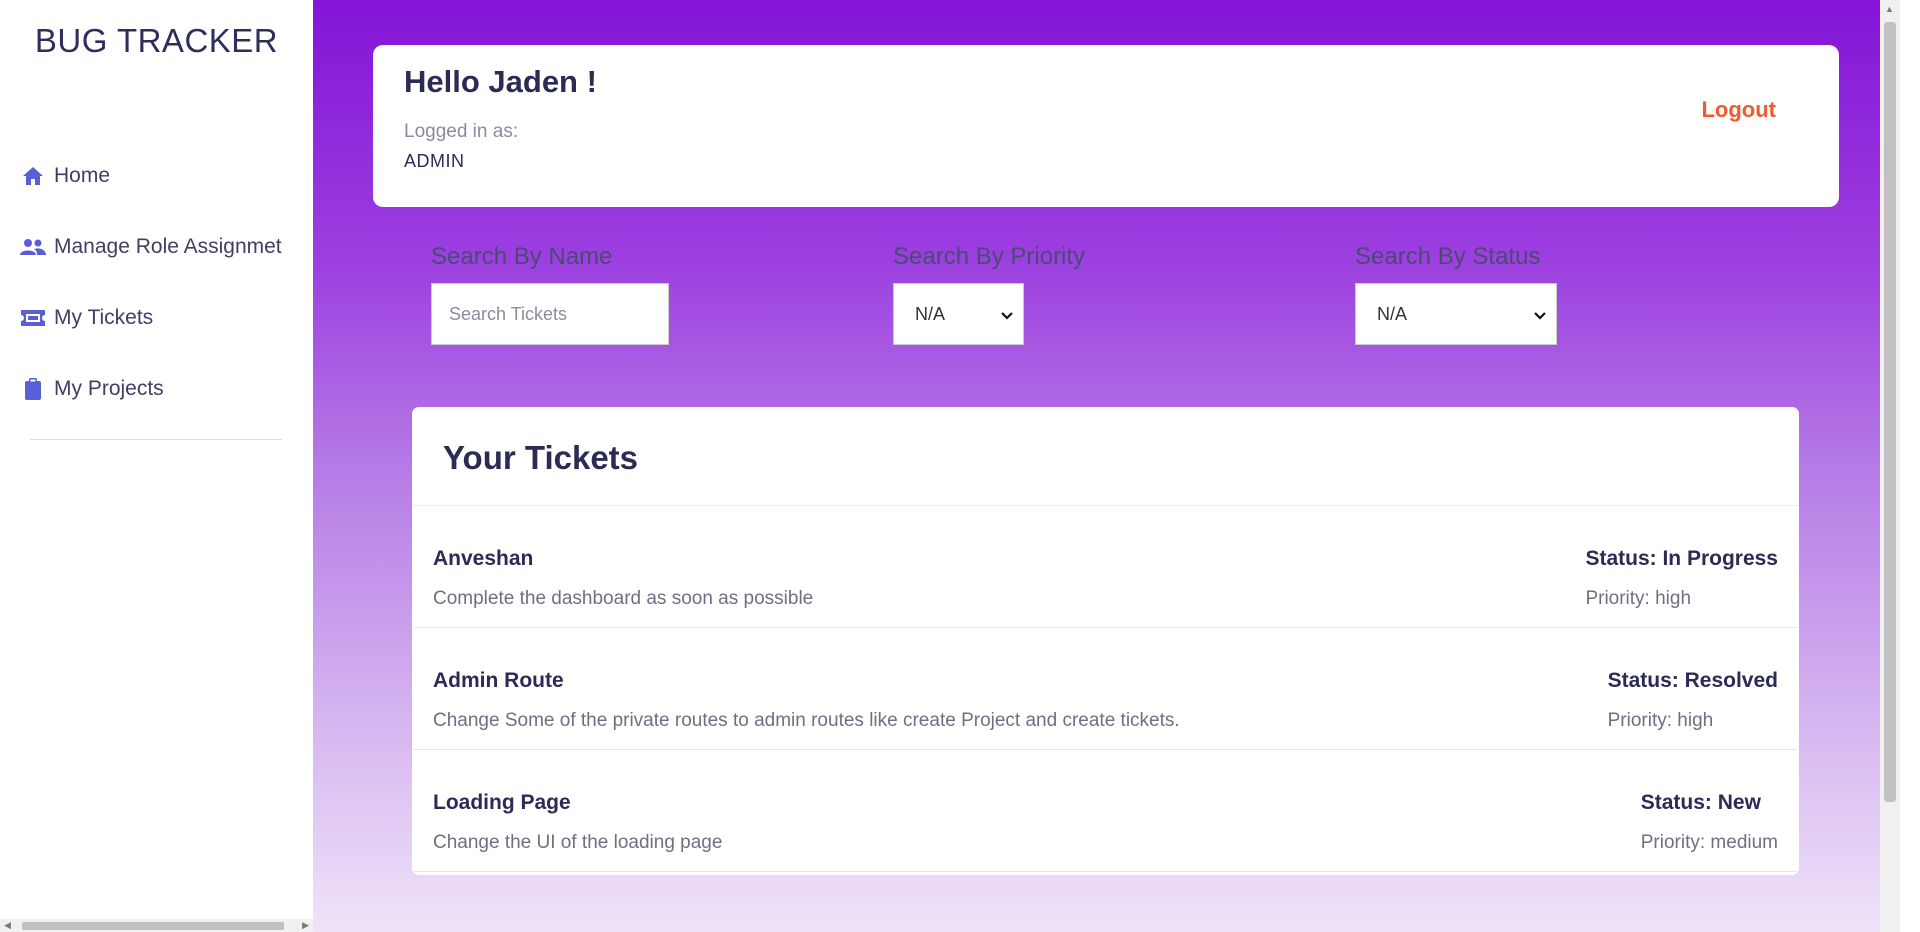  Describe the element at coordinates (7, 925) in the screenshot. I see `scroll-left-icon: ◀` at that location.